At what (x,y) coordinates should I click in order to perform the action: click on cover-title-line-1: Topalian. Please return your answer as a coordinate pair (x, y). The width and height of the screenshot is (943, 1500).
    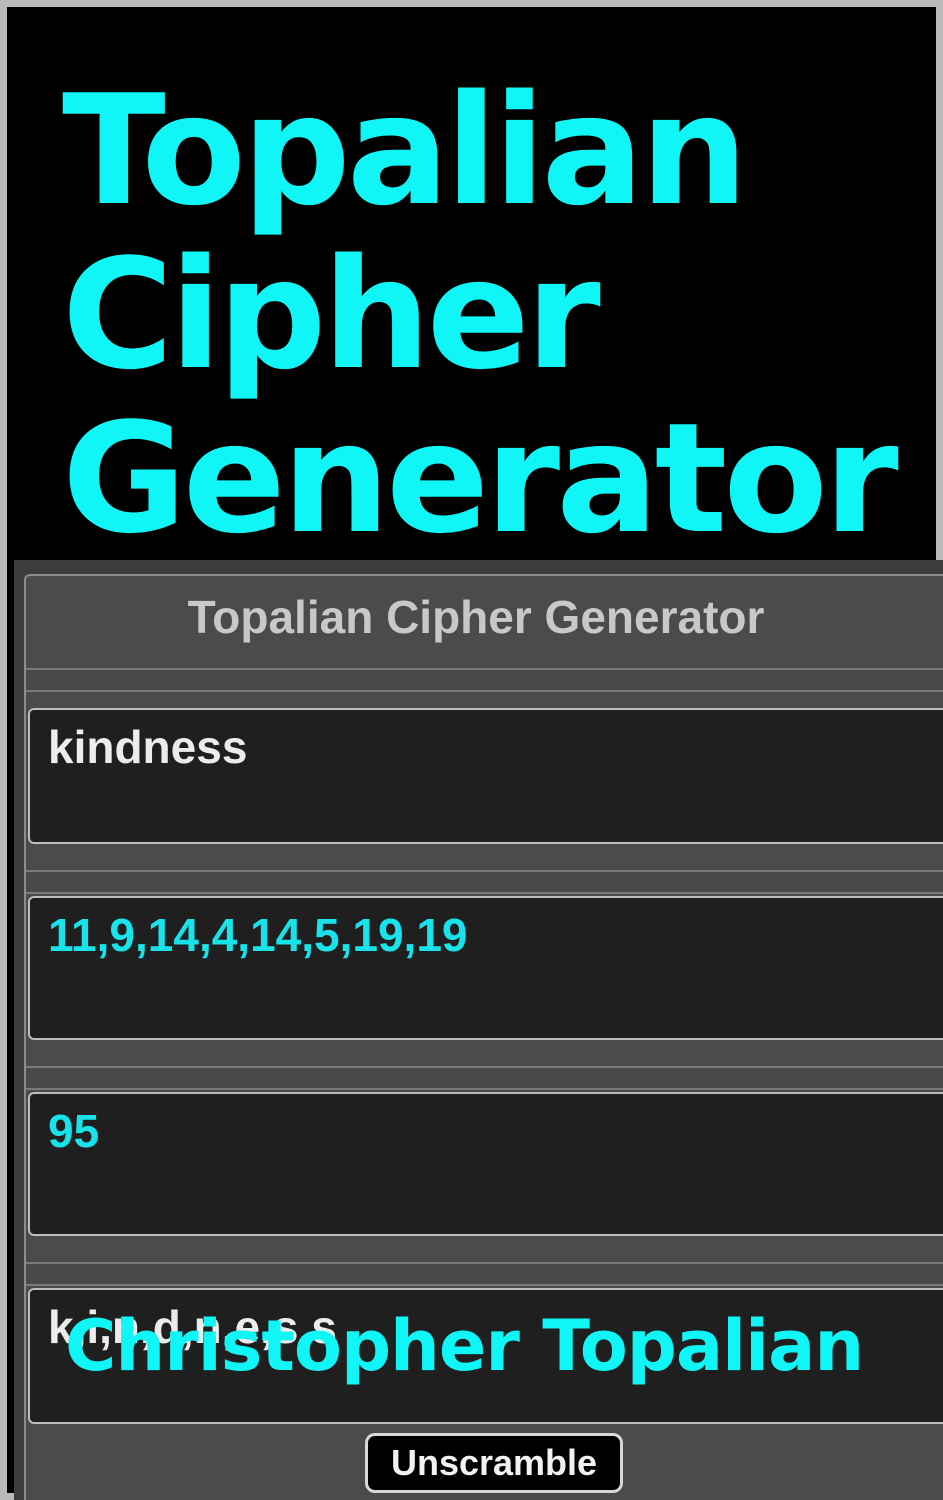
    Looking at the image, I should click on (405, 150).